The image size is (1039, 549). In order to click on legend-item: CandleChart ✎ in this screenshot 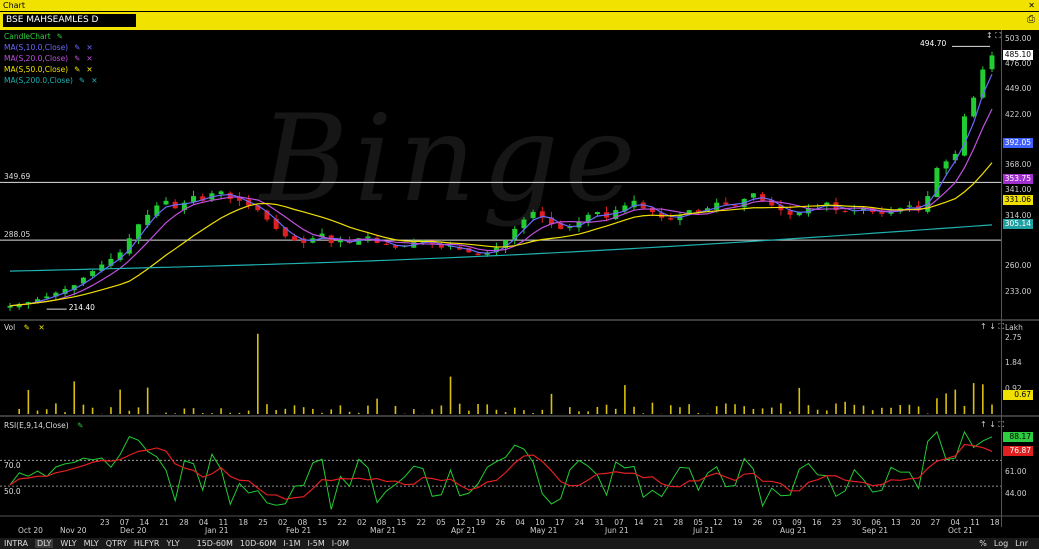, I will do `click(50, 36)`.